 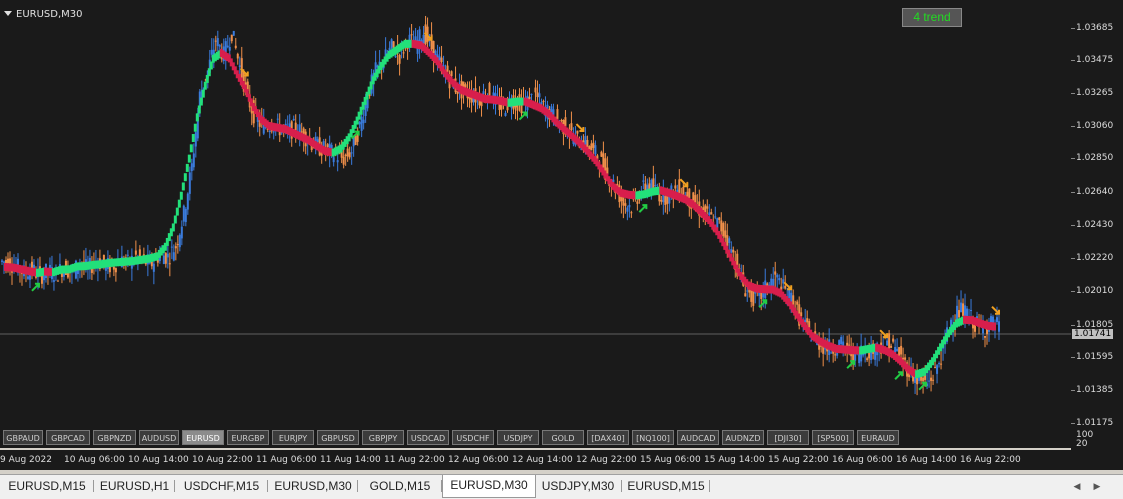 I want to click on symbol-button-audnzd: AUDNZD, so click(x=743, y=437).